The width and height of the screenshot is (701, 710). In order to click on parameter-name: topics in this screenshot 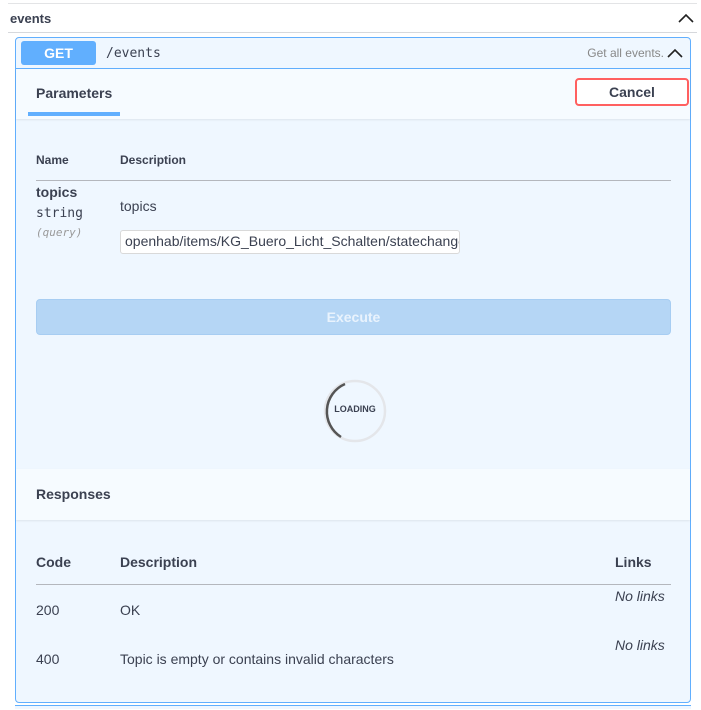, I will do `click(57, 192)`.